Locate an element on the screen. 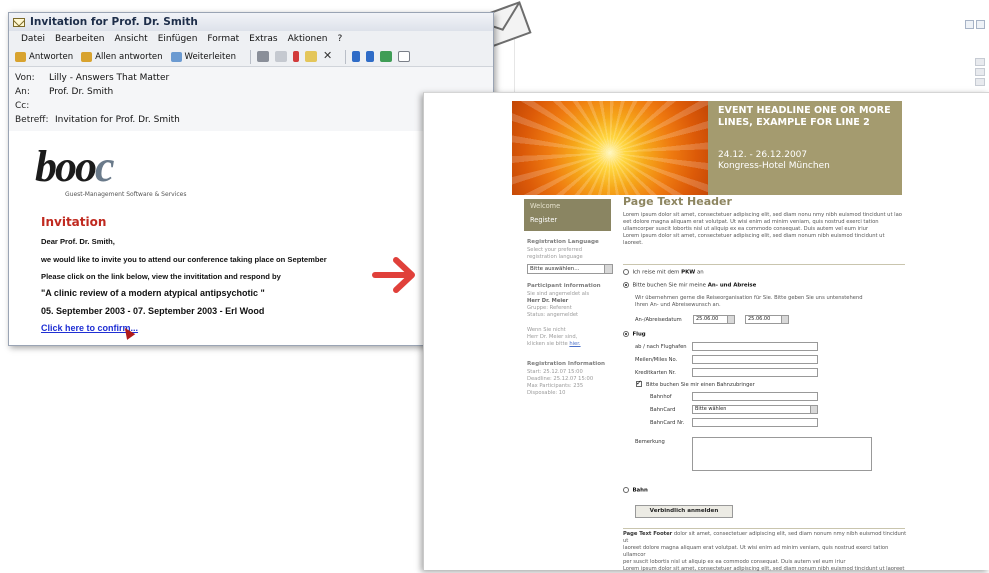  copy-icon is located at coordinates (281, 56).